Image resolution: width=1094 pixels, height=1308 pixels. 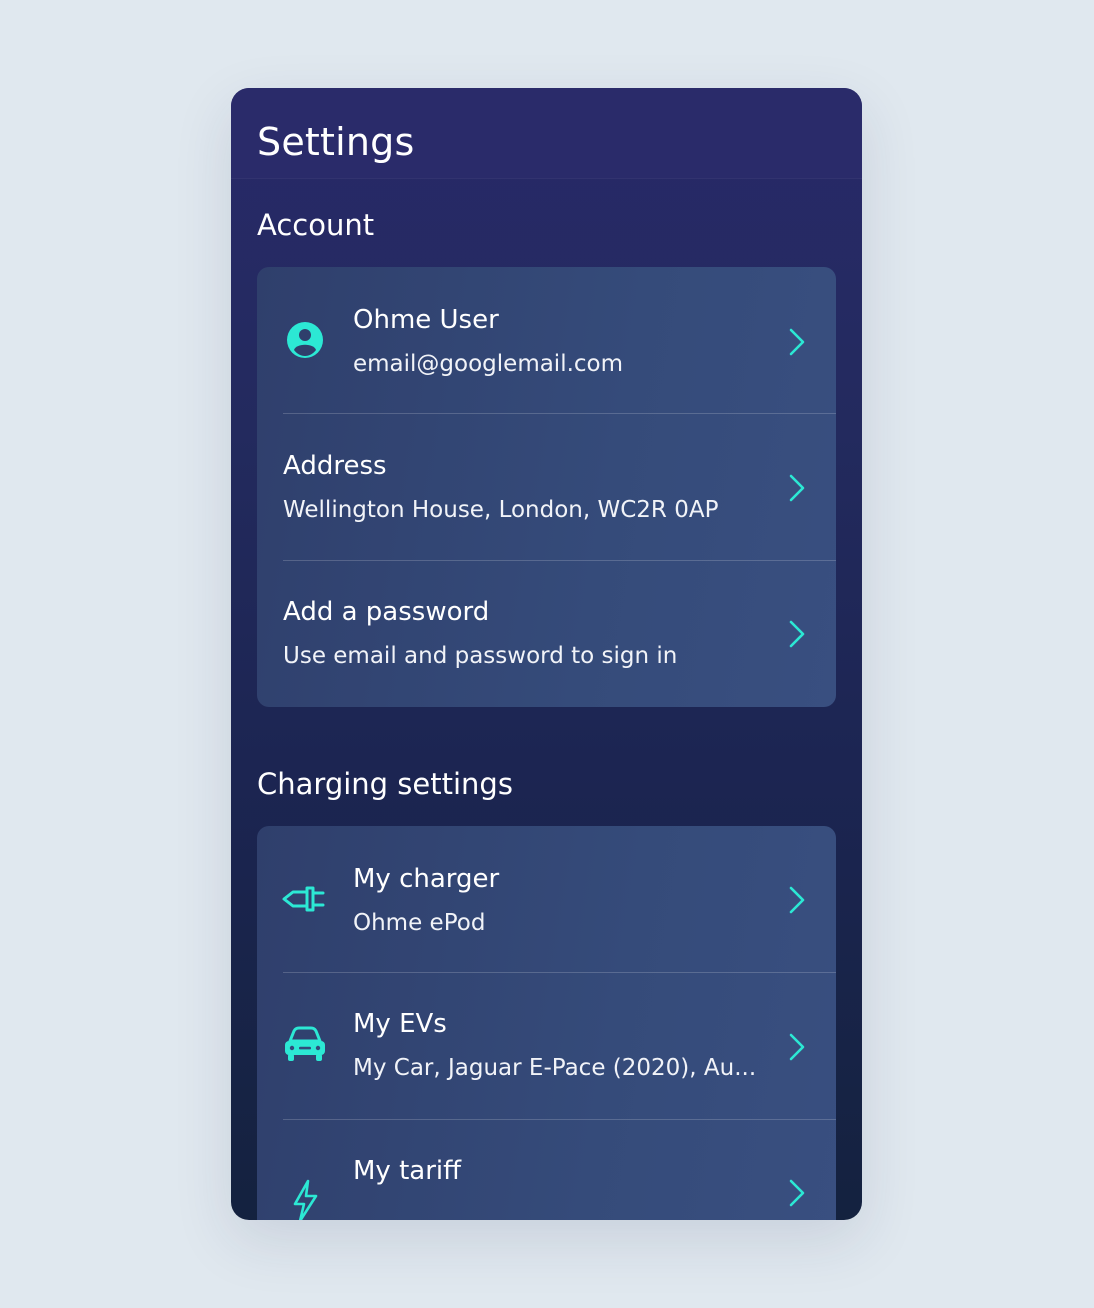 What do you see at coordinates (407, 1171) in the screenshot?
I see `tariff-title: My tariff` at bounding box center [407, 1171].